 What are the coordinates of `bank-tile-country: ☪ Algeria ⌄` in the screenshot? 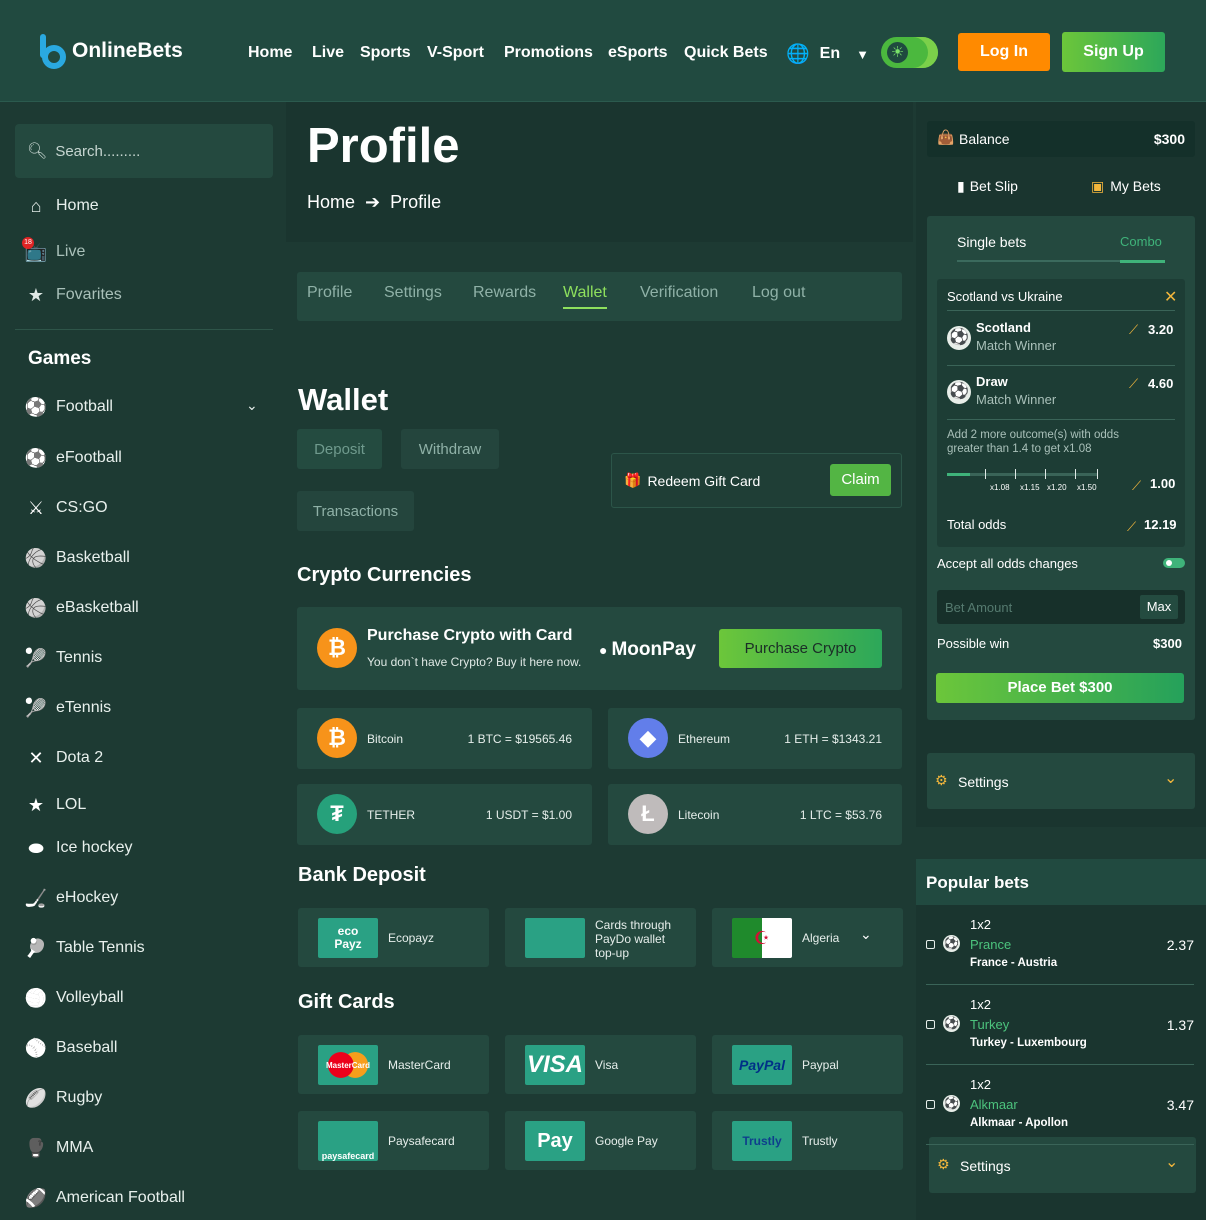 It's located at (807, 937).